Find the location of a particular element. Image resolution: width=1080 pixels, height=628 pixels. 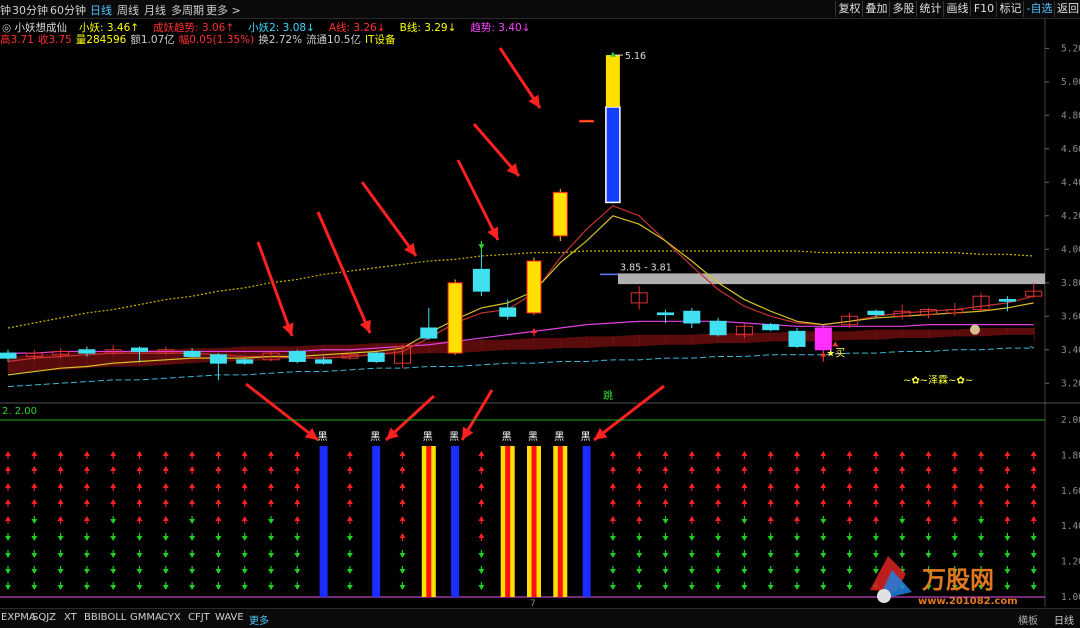

indicator-tab-bar: EXPMA SQJZ XT BBIBOLL GMMA CYX CFJT WAVE 更多 日线 横板 is located at coordinates (540, 618).